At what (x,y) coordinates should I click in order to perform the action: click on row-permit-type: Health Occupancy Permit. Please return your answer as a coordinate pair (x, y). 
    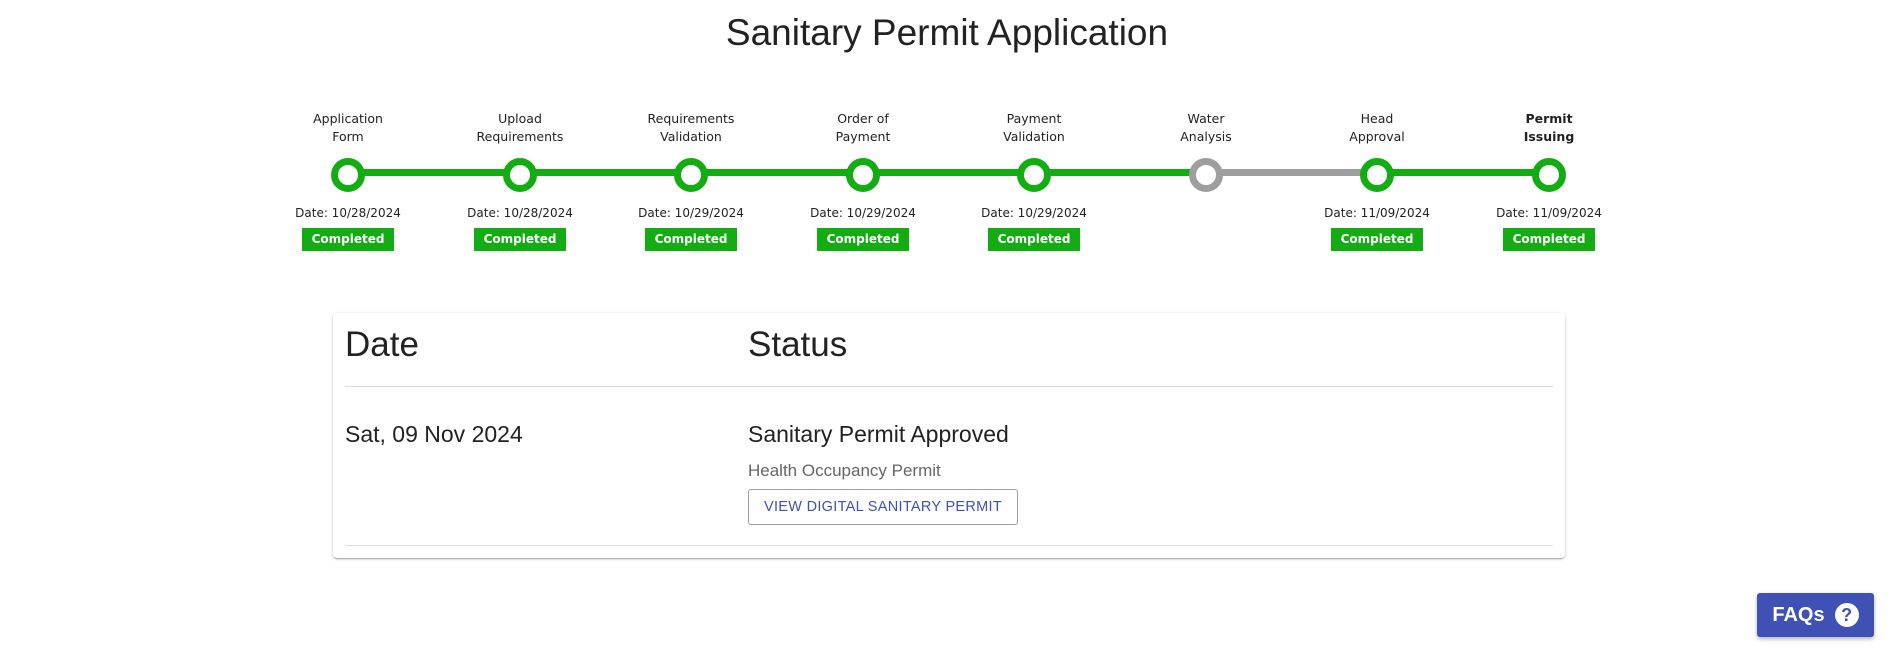
    Looking at the image, I should click on (844, 470).